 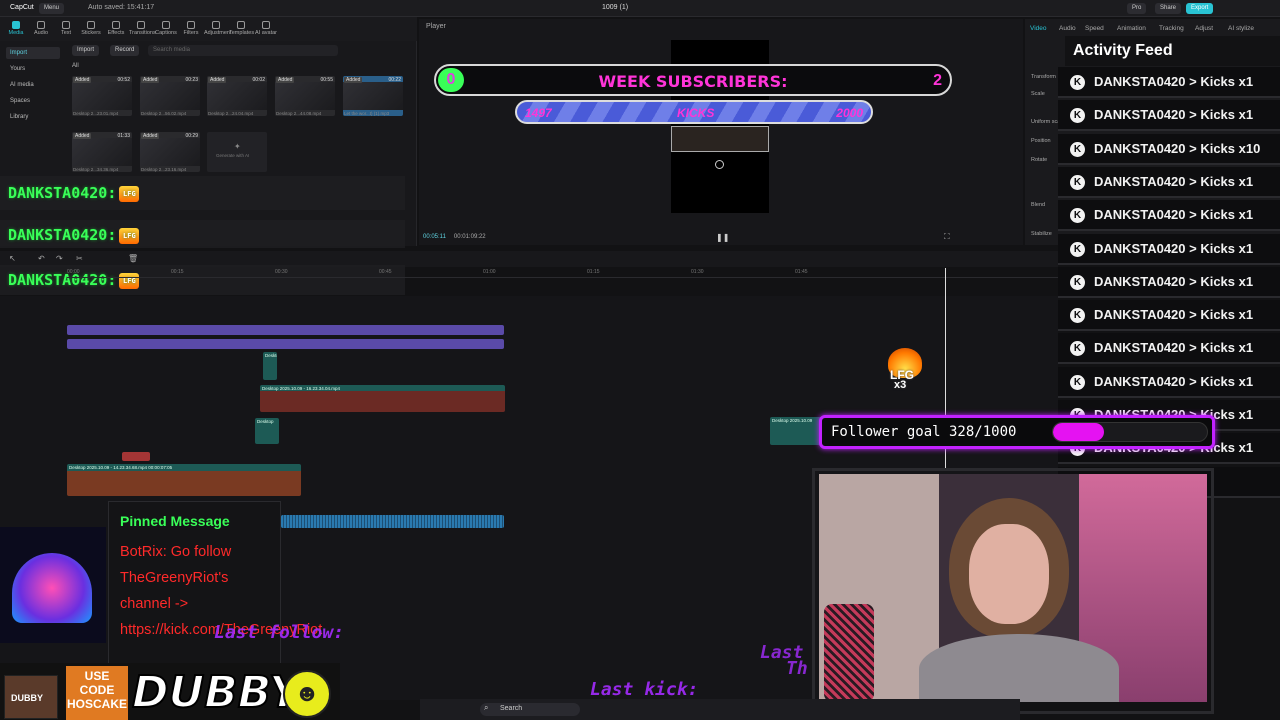 I want to click on pinned-title: Pinned Message, so click(x=175, y=521).